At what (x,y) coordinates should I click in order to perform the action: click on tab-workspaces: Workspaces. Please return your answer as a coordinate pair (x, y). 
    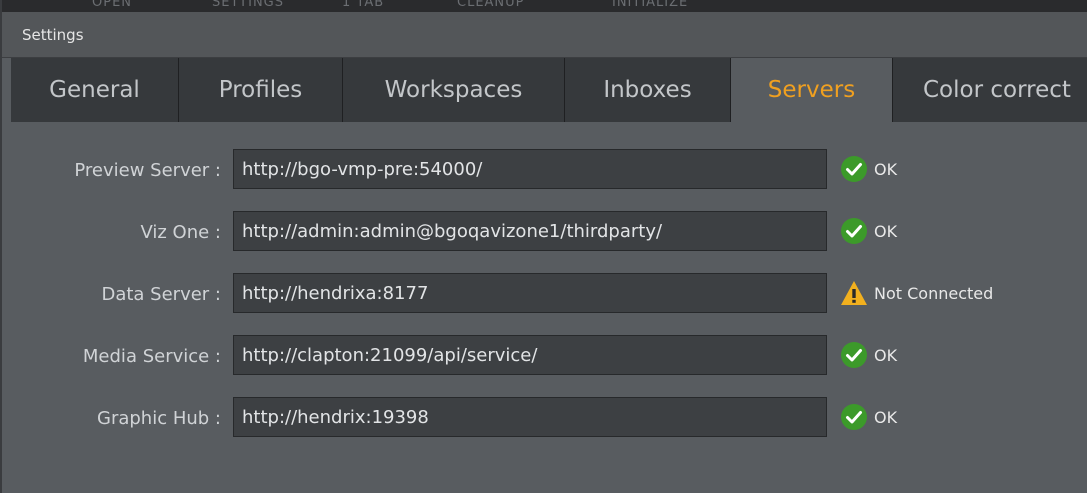
    Looking at the image, I should click on (454, 90).